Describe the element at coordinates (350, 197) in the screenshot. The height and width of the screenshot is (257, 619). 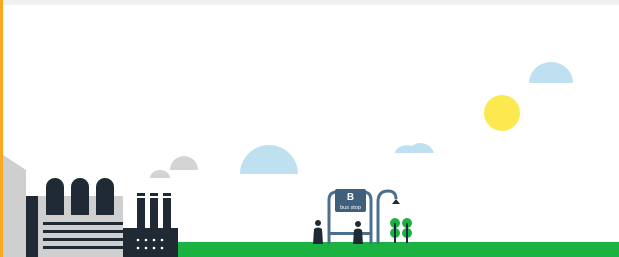
I see `bus-stop-letter: B` at that location.